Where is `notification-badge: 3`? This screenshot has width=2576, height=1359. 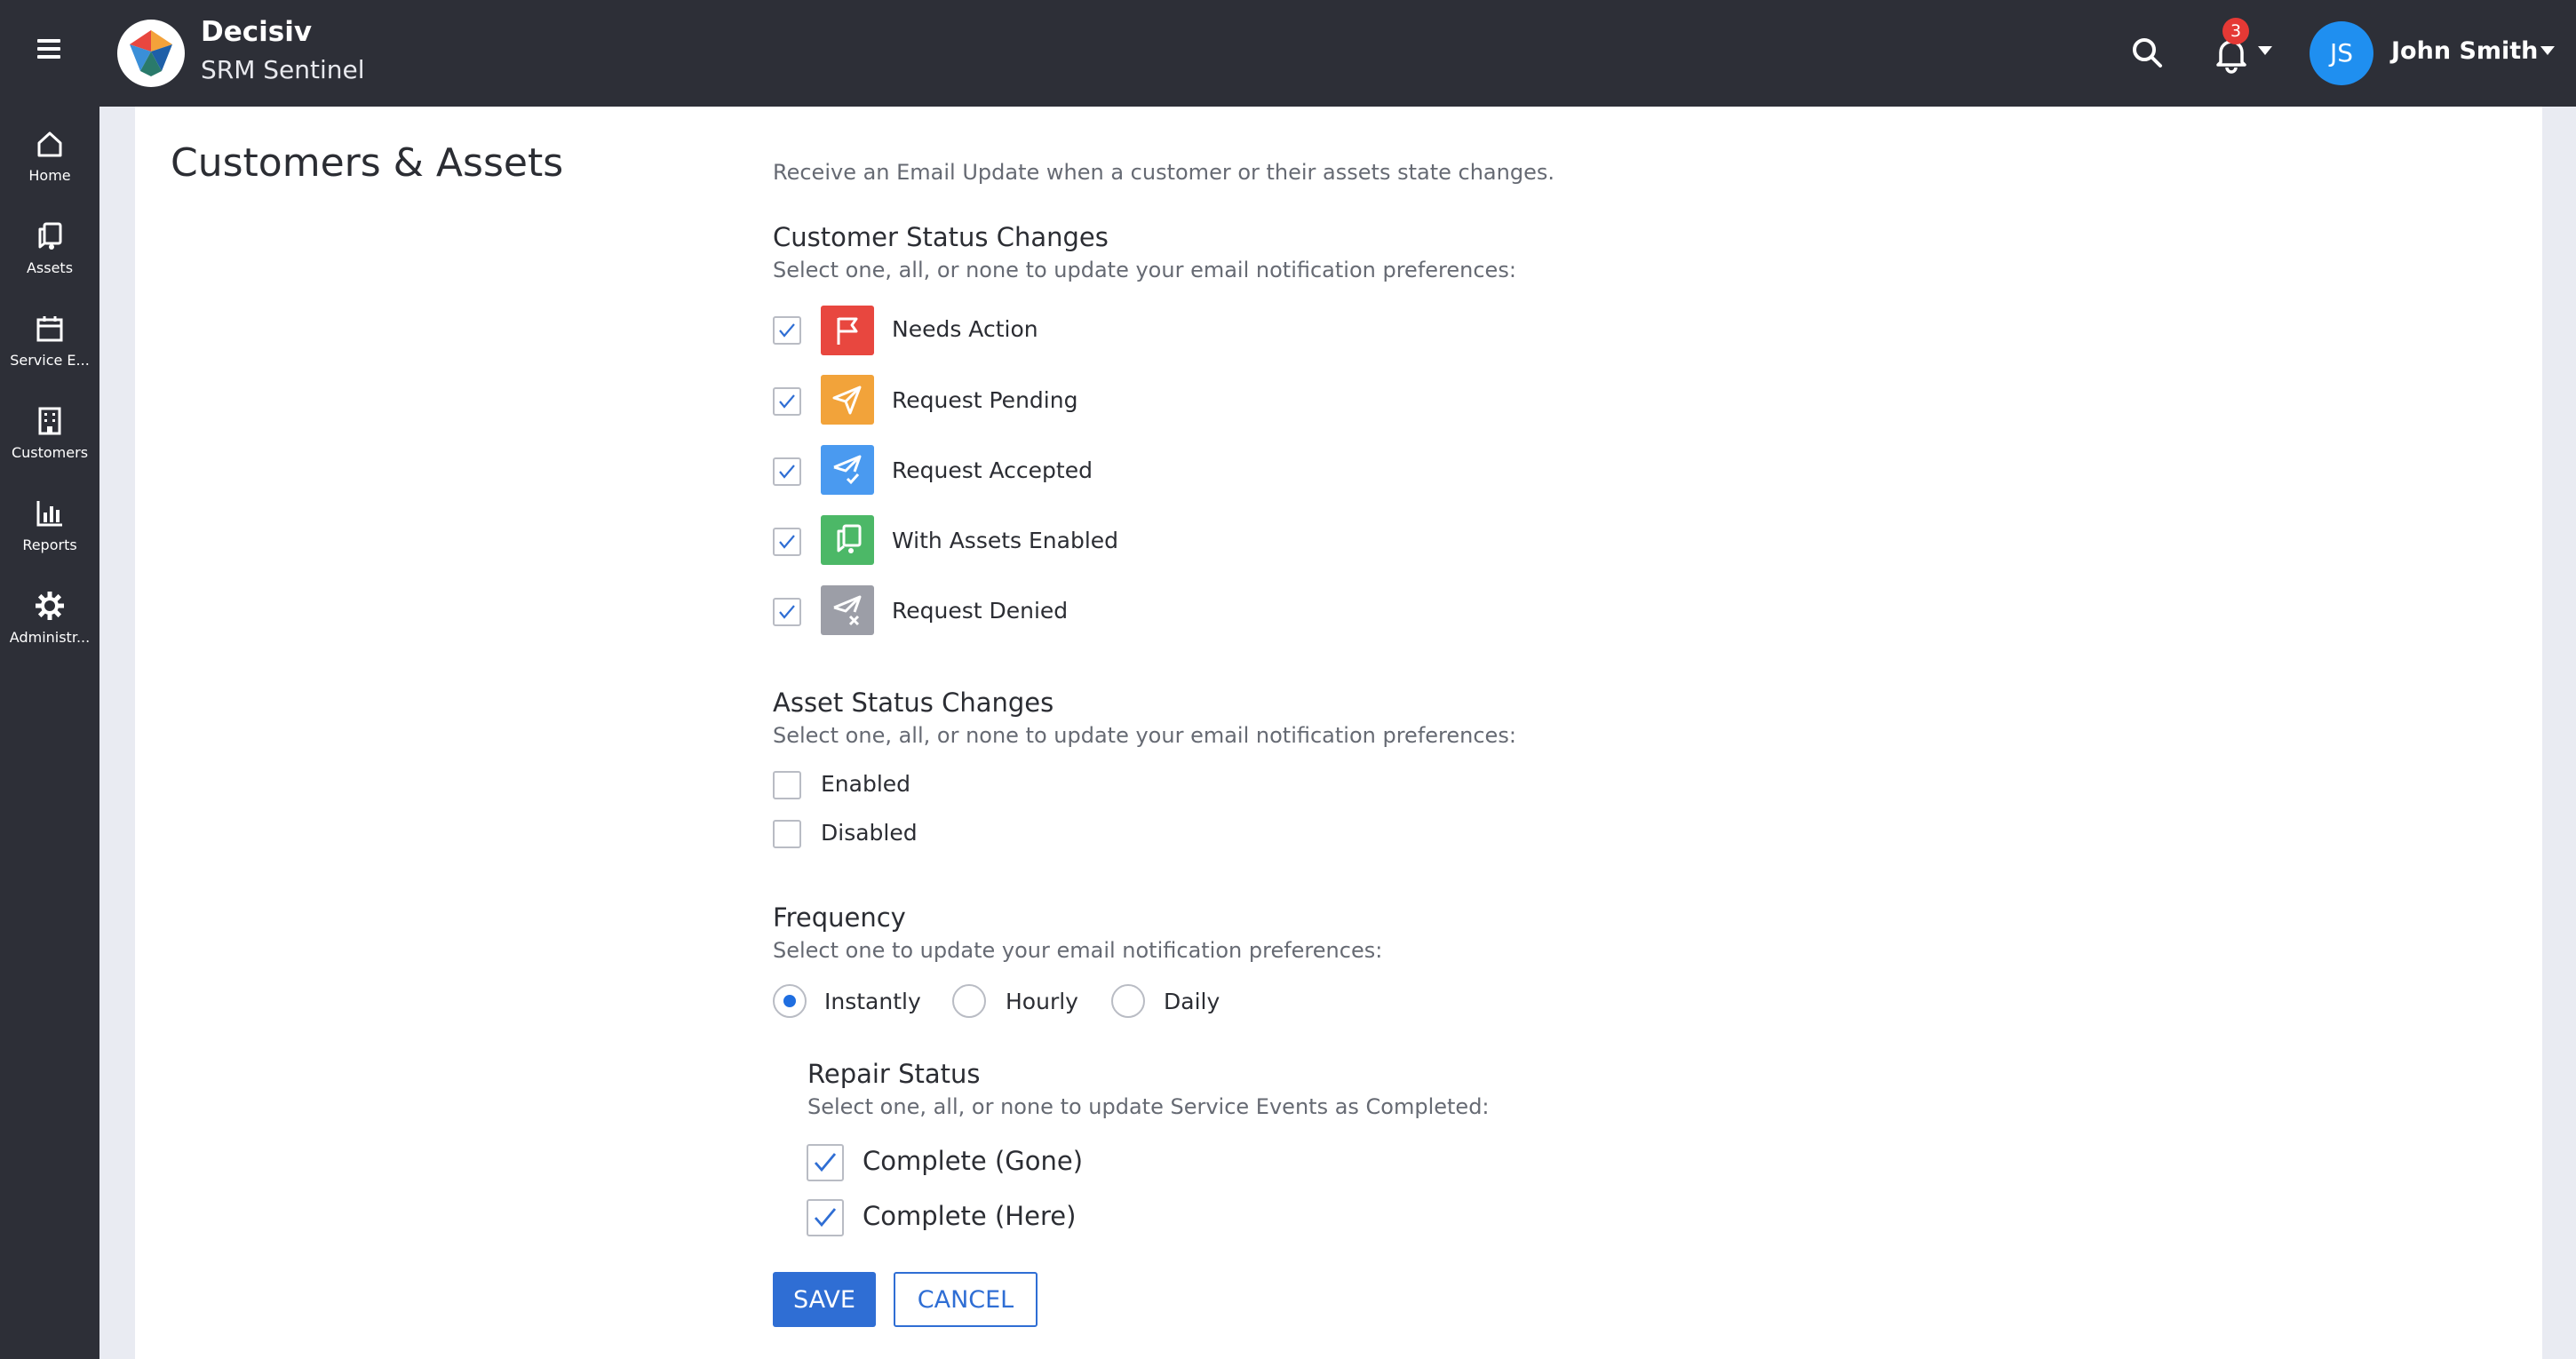
notification-badge: 3 is located at coordinates (2235, 31).